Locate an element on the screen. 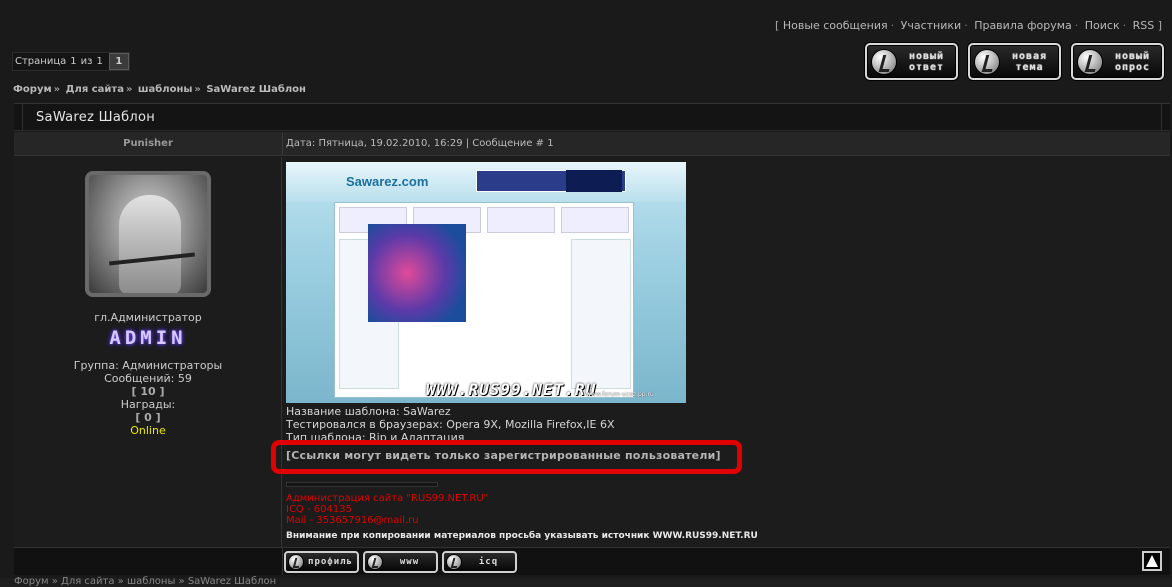 This screenshot has width=1172, height=587. profile-label: профиль is located at coordinates (330, 562).